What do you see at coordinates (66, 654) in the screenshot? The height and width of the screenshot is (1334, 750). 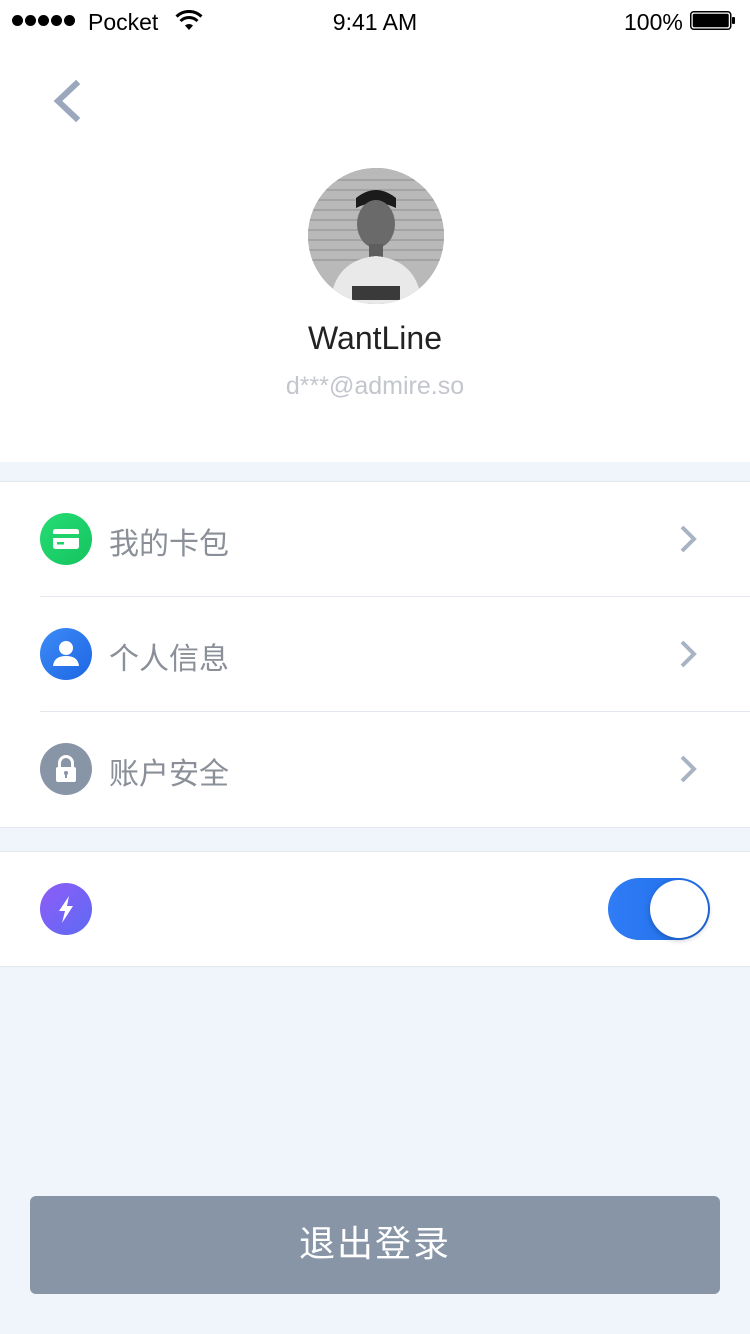 I see `person-icon` at bounding box center [66, 654].